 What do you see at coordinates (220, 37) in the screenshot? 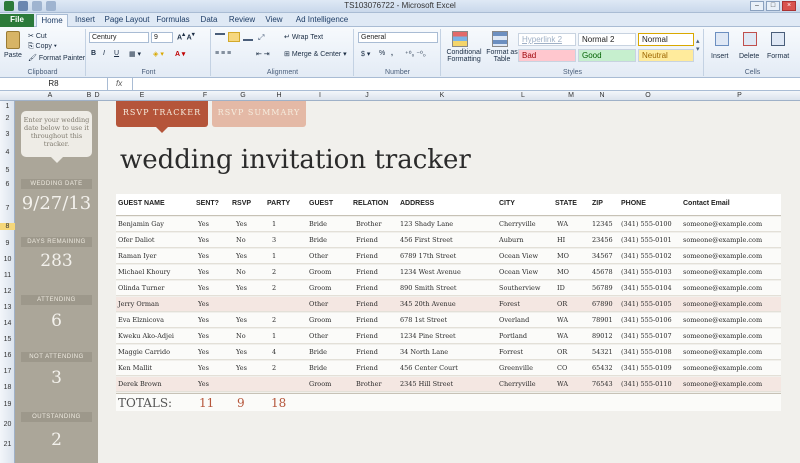
I see `align-top-icon` at bounding box center [220, 37].